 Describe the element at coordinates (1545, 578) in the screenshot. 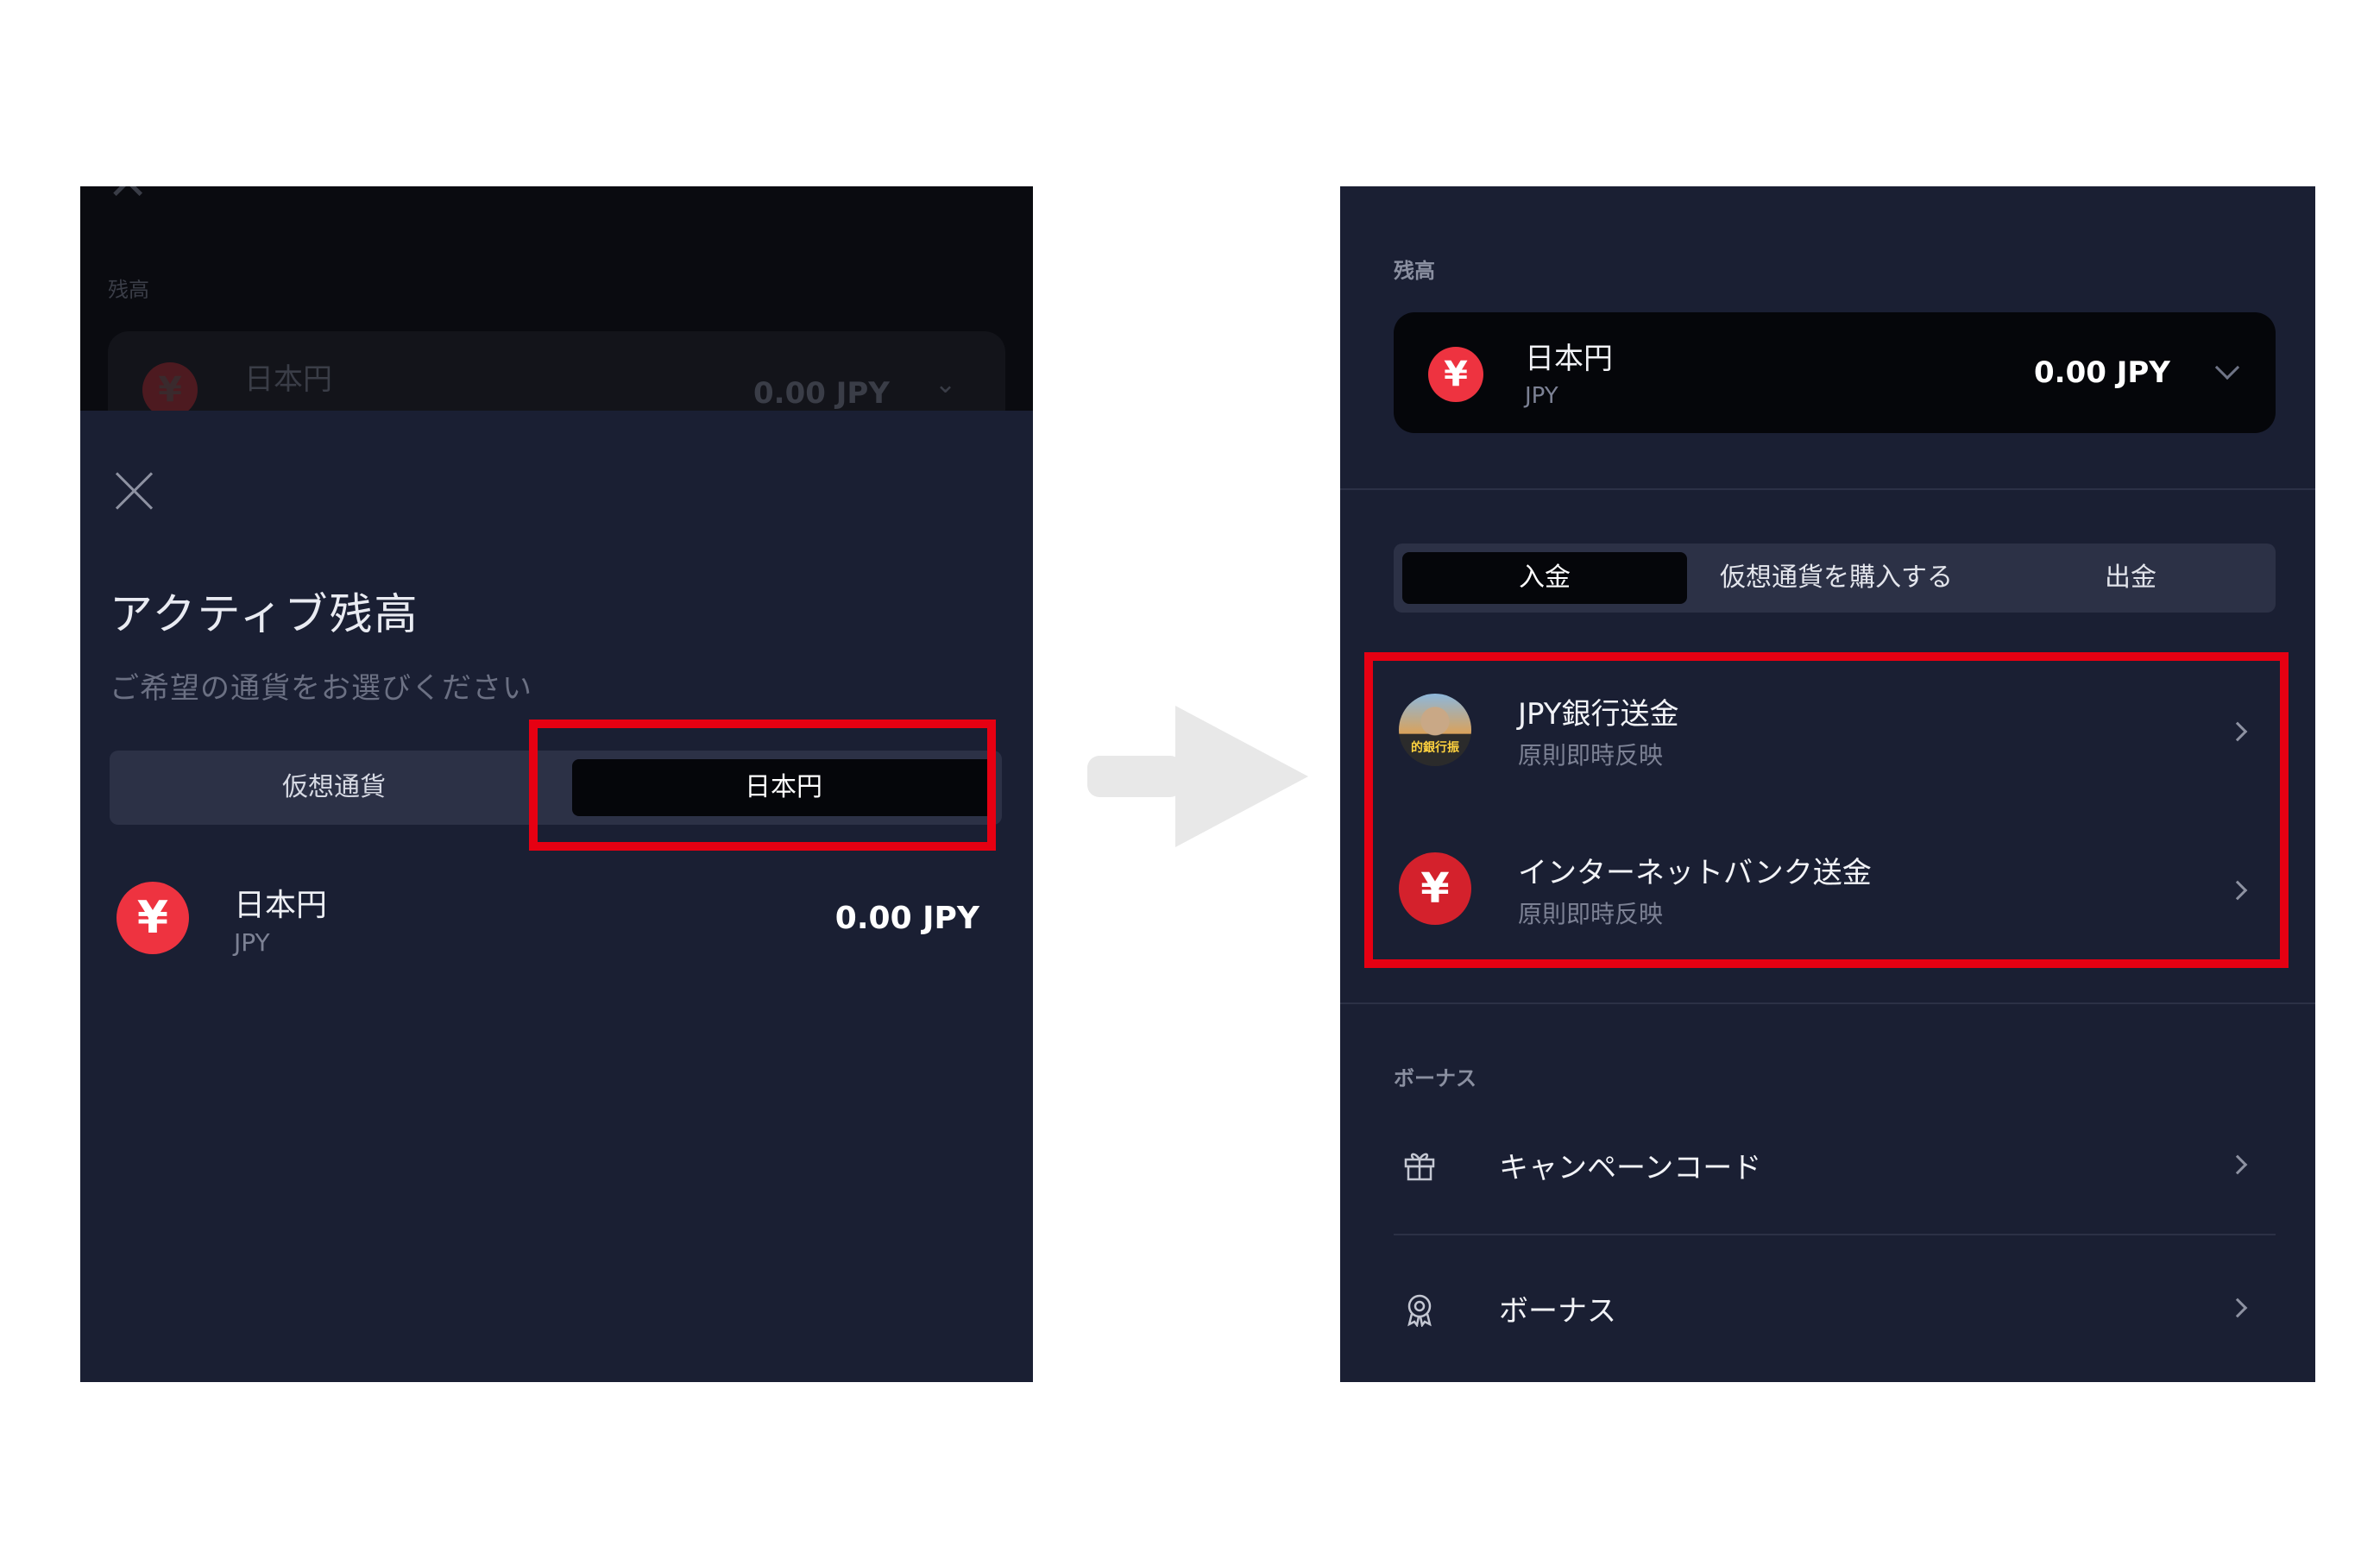

I see `tab-deposit: 入金` at that location.